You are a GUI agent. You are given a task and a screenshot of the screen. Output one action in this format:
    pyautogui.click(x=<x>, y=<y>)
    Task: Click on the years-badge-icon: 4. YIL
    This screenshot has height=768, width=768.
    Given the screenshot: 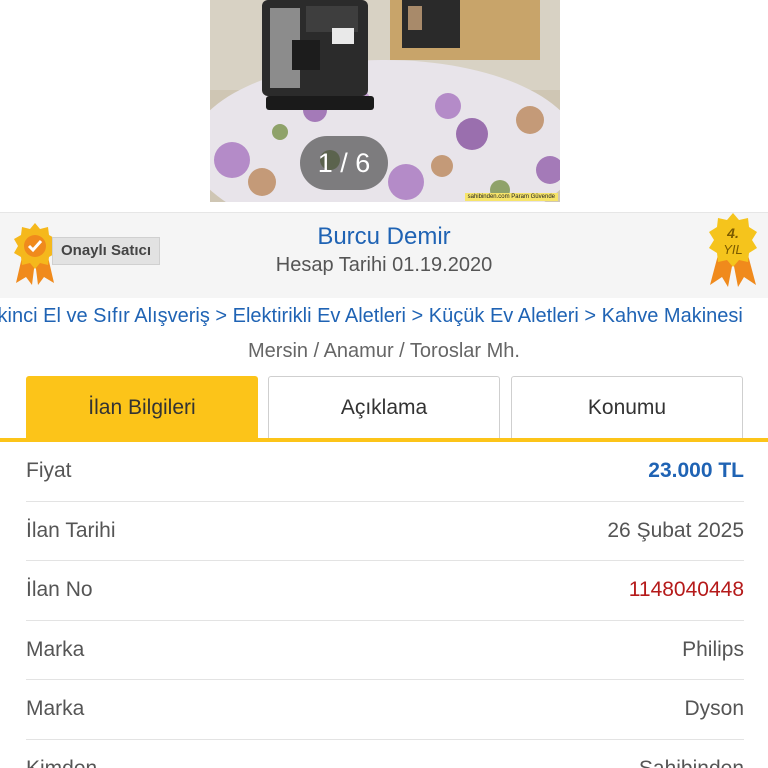 What is the action you would take?
    pyautogui.click(x=733, y=250)
    